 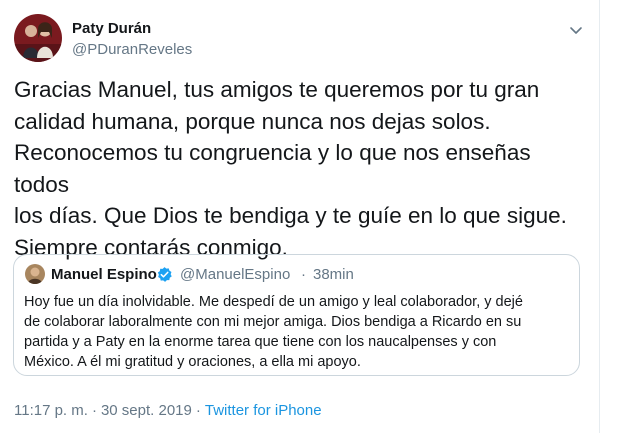 I want to click on quoted-author-avatar, so click(x=35, y=274).